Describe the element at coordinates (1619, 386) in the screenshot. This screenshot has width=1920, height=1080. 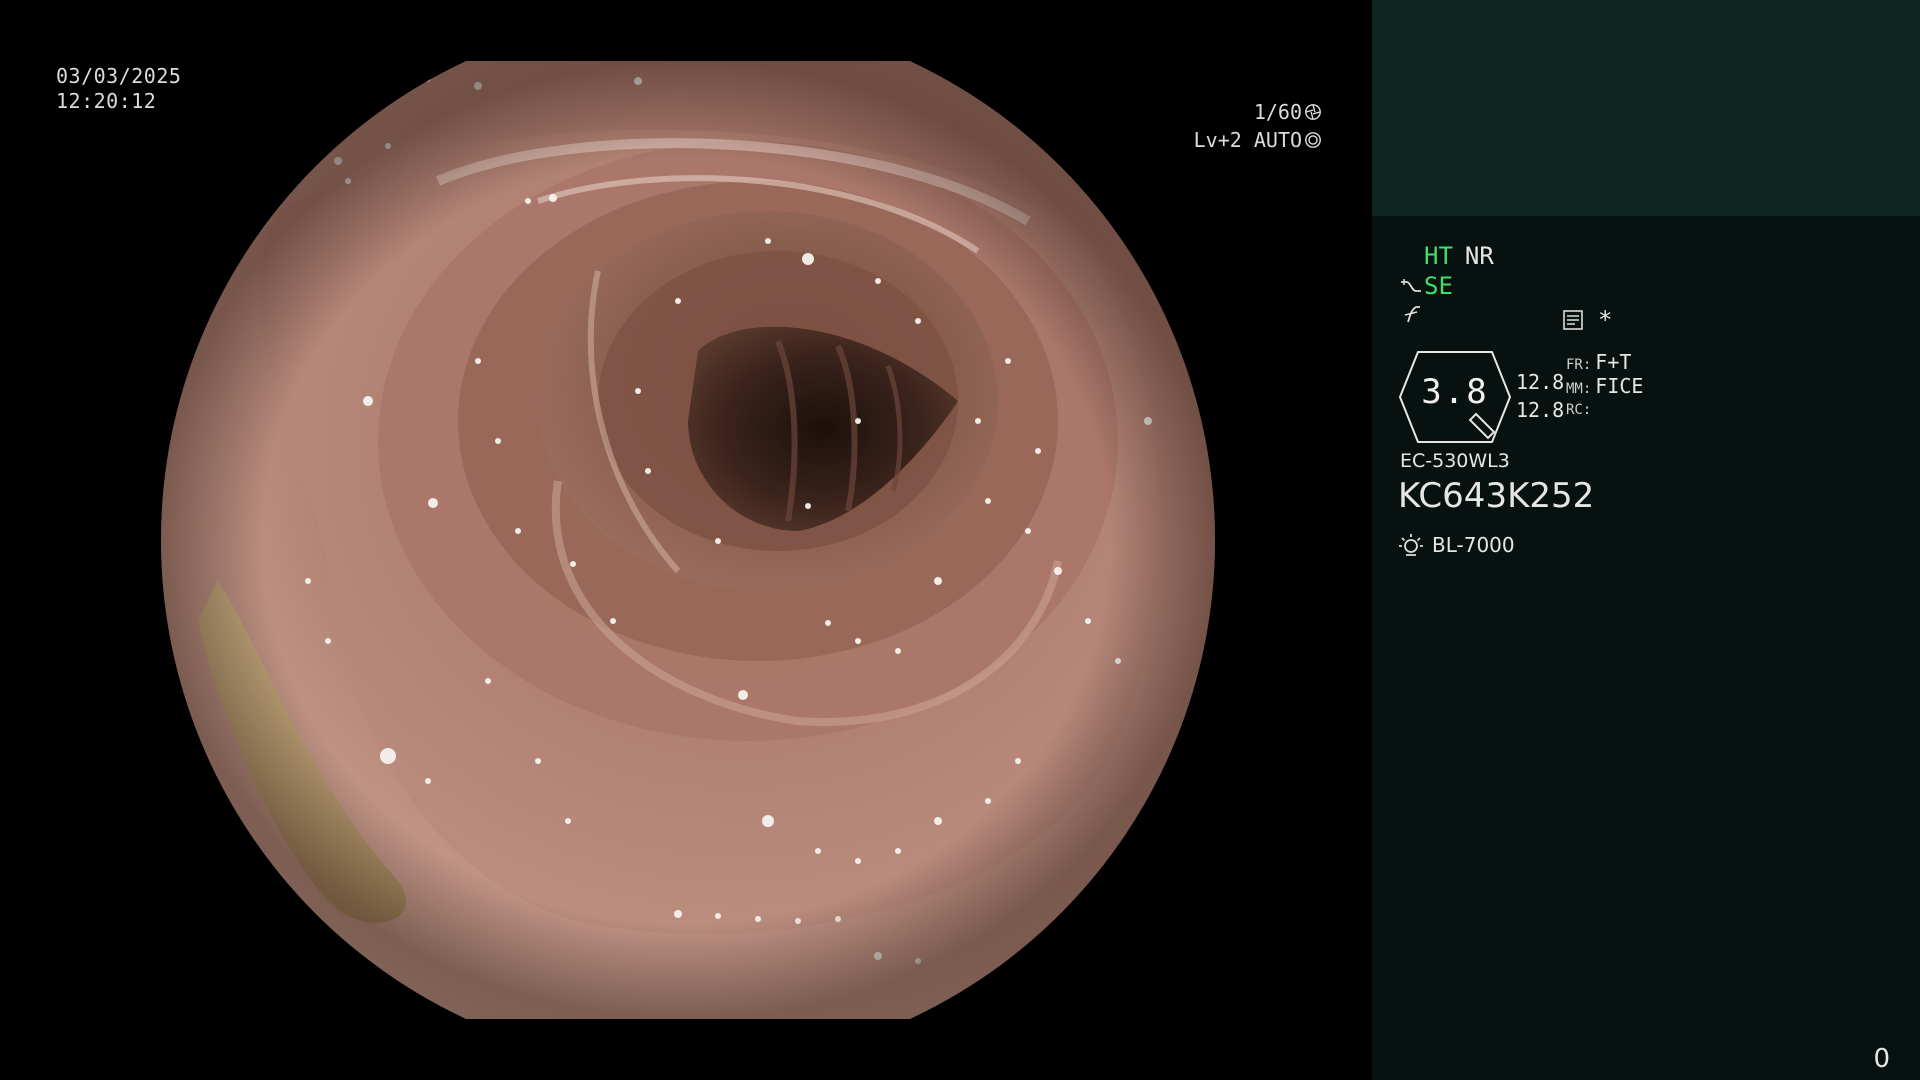
I see `mm-value: FICE` at that location.